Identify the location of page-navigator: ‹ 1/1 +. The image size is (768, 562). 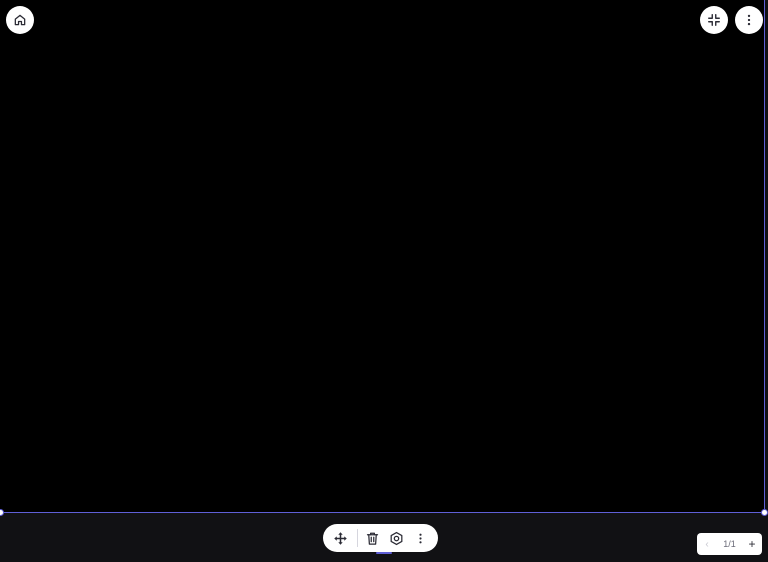
(729, 544).